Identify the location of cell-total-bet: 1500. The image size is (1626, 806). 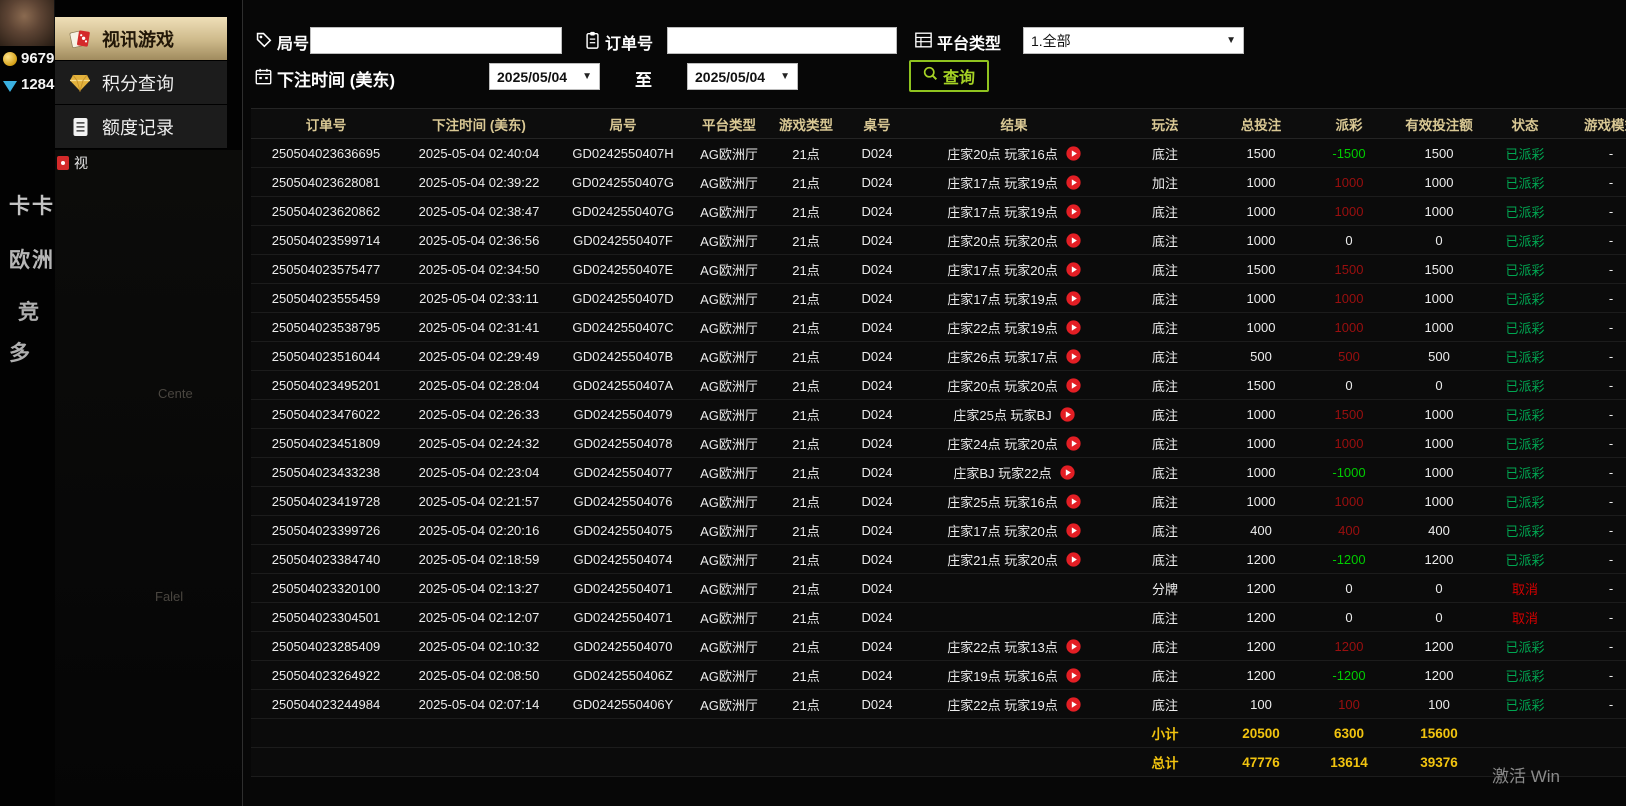
(1261, 269).